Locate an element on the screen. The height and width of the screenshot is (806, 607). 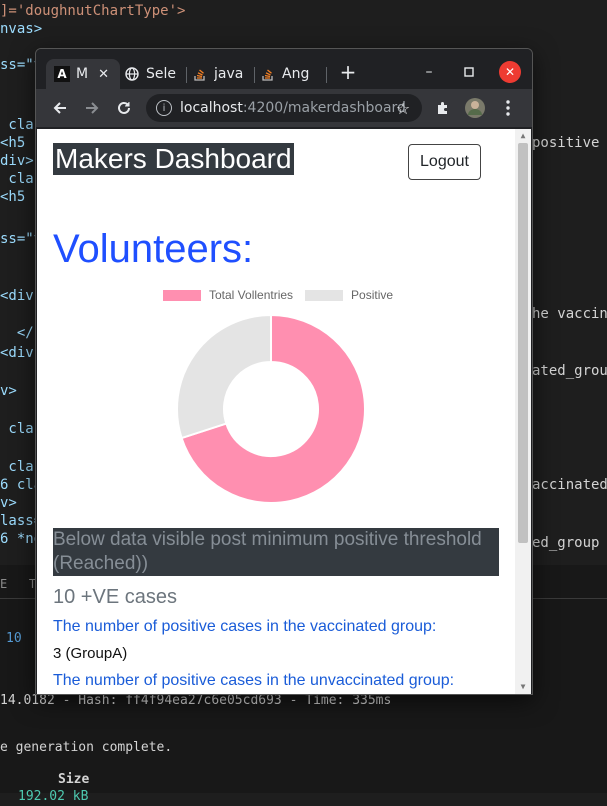
tab-java: java is located at coordinates (217, 74).